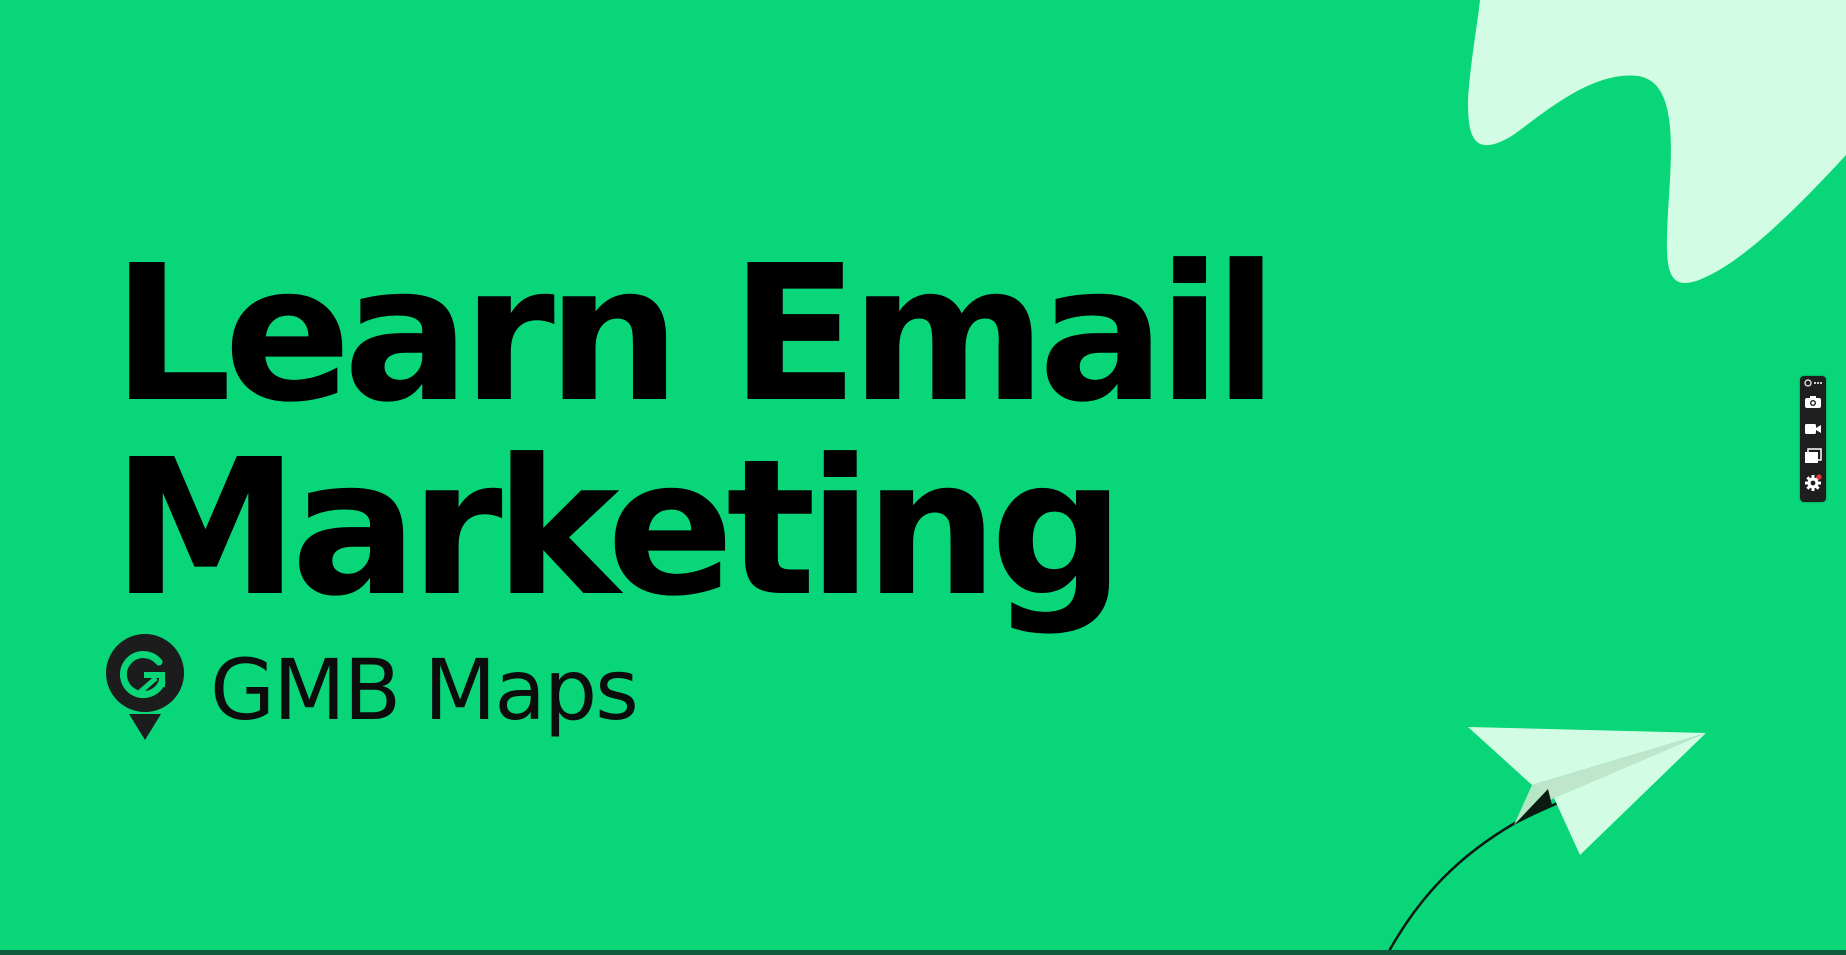 This screenshot has width=1846, height=955. What do you see at coordinates (1819, 477) in the screenshot?
I see `notification-dot` at bounding box center [1819, 477].